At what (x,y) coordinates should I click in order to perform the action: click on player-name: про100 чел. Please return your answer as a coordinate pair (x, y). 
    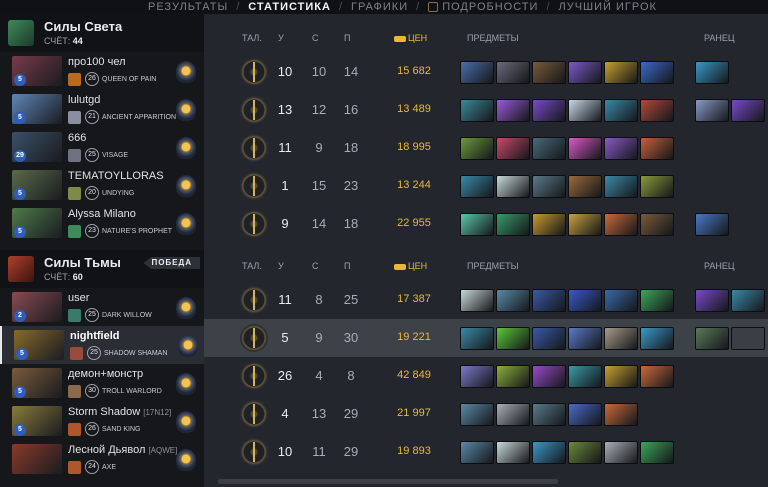
    Looking at the image, I should click on (97, 62).